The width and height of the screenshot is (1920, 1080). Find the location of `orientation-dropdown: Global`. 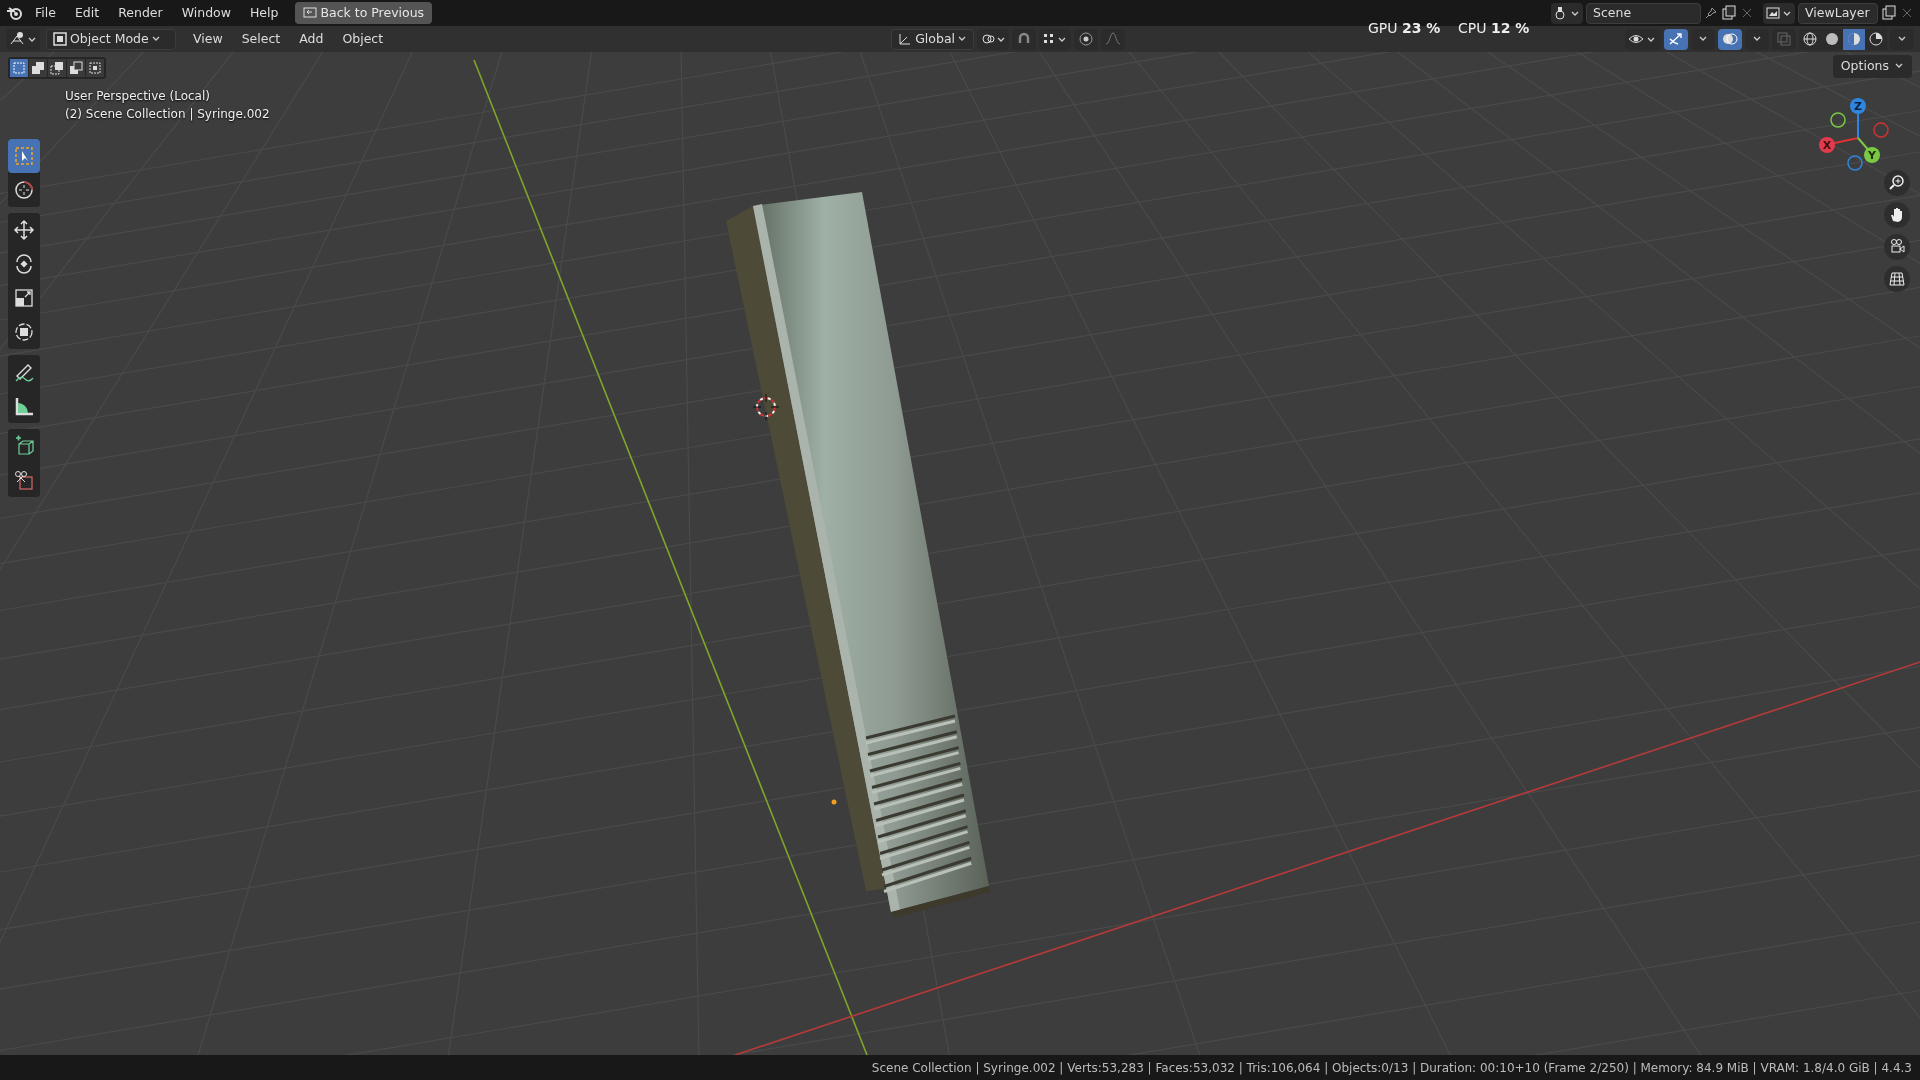

orientation-dropdown: Global is located at coordinates (932, 39).